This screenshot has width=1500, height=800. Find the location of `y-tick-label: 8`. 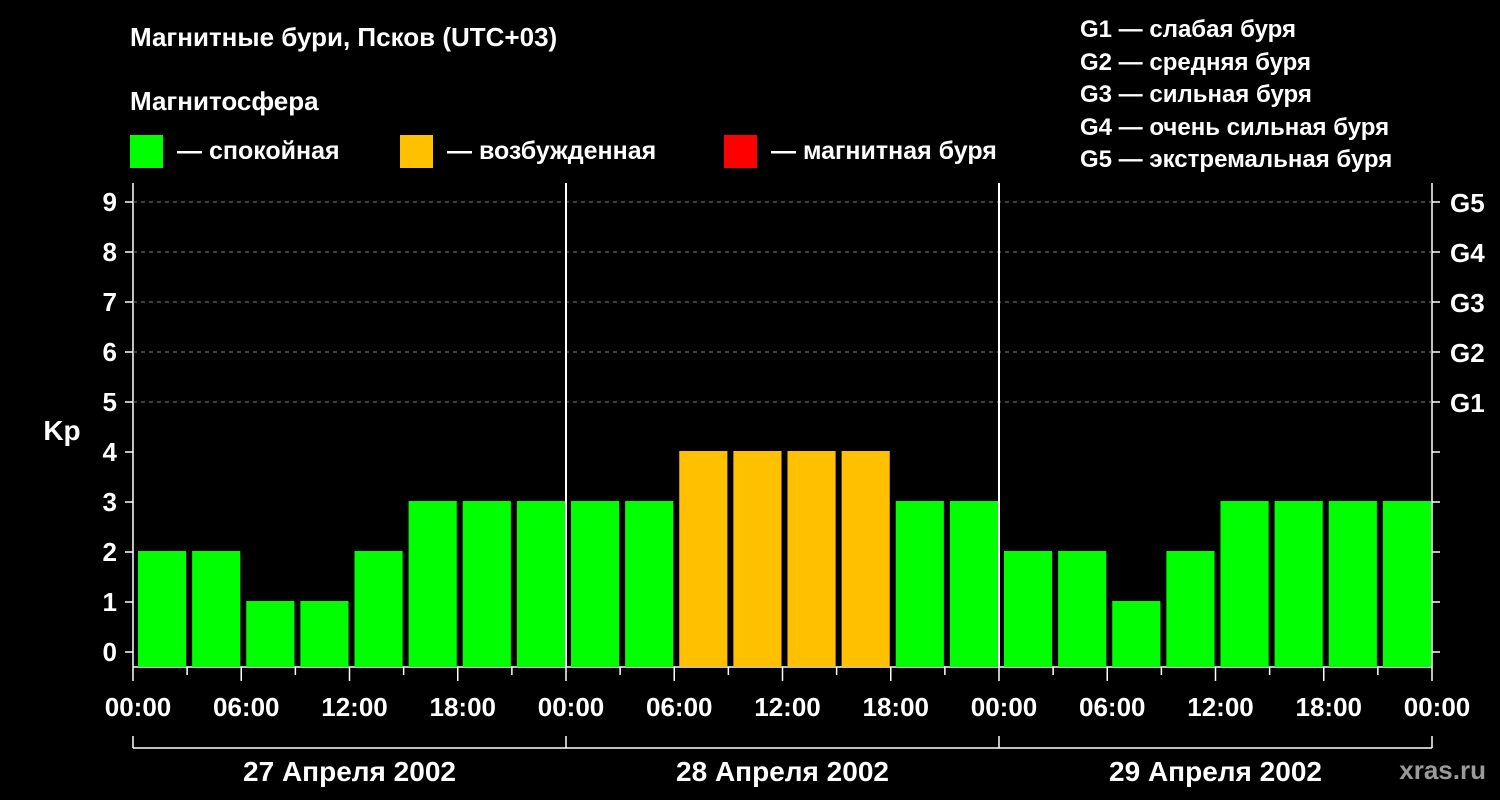

y-tick-label: 8 is located at coordinates (110, 252).